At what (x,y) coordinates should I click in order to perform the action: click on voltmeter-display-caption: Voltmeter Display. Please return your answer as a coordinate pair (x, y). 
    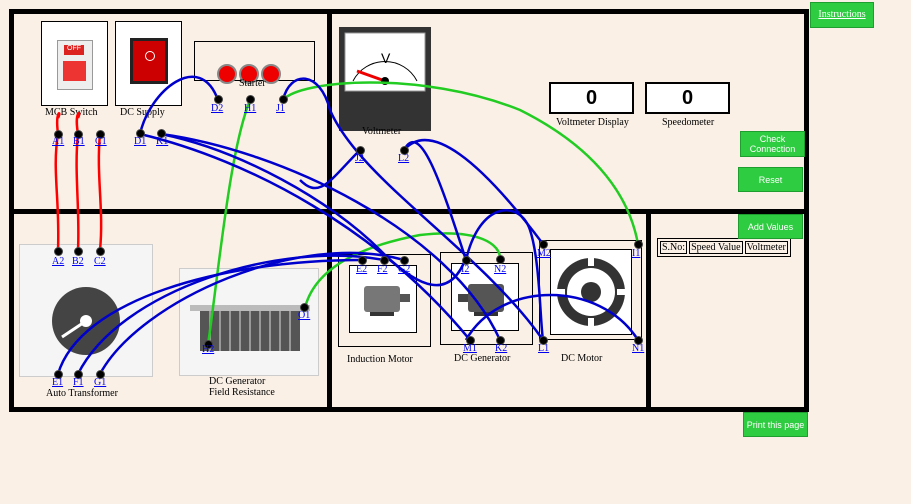
    Looking at the image, I should click on (592, 122).